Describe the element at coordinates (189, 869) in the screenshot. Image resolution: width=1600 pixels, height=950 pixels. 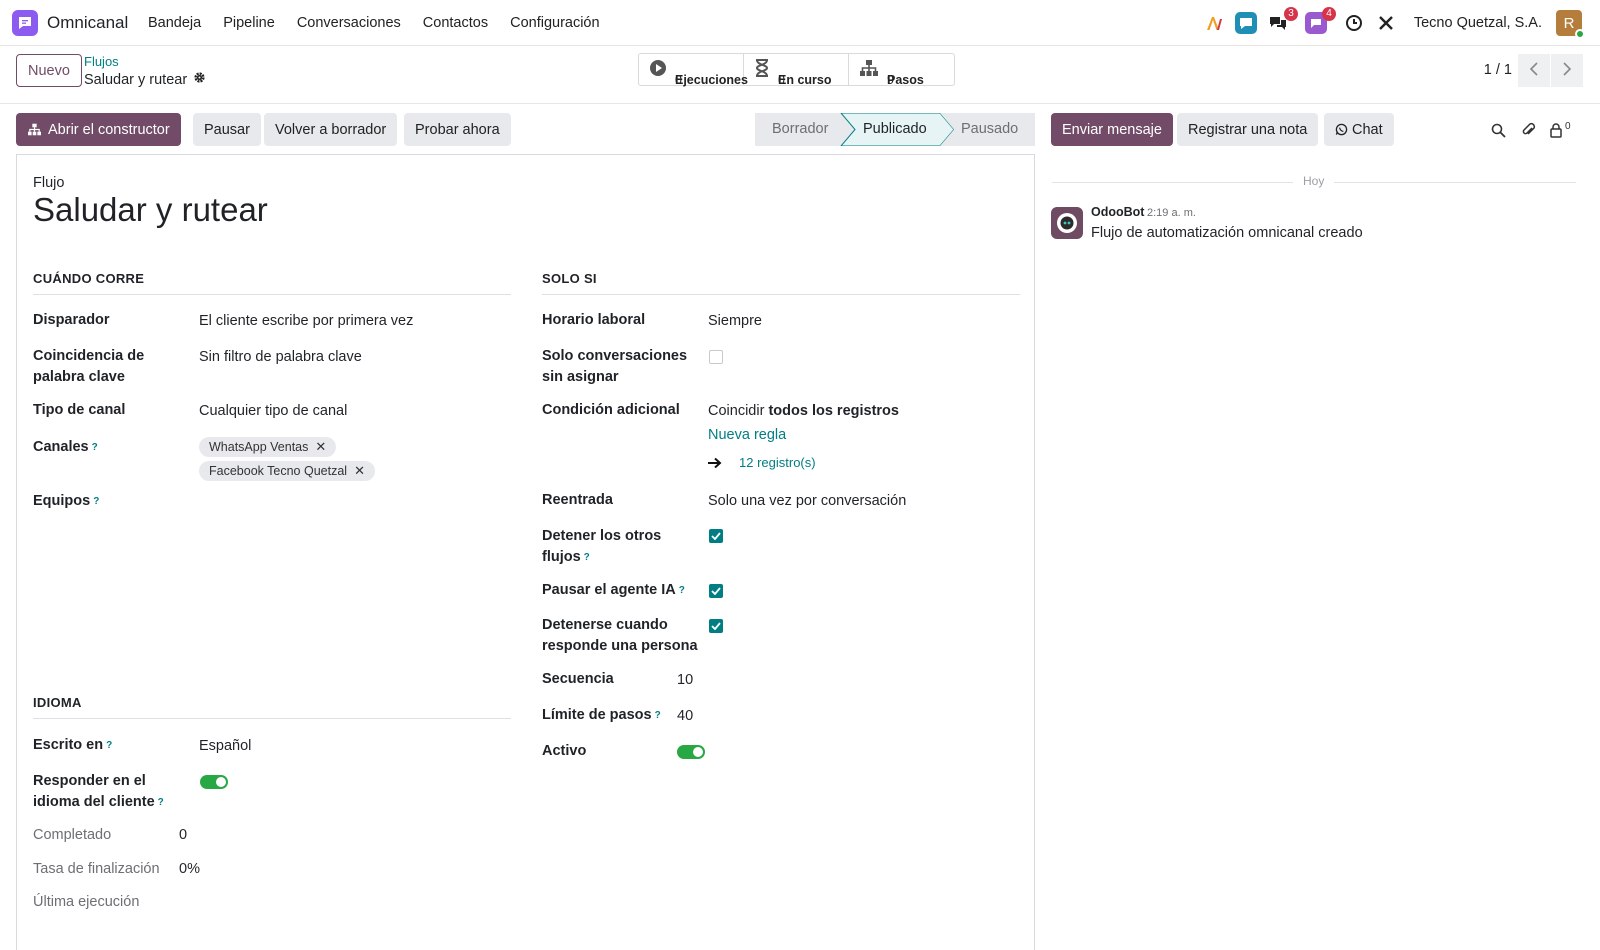
I see `completion-rate-value: 0%` at that location.